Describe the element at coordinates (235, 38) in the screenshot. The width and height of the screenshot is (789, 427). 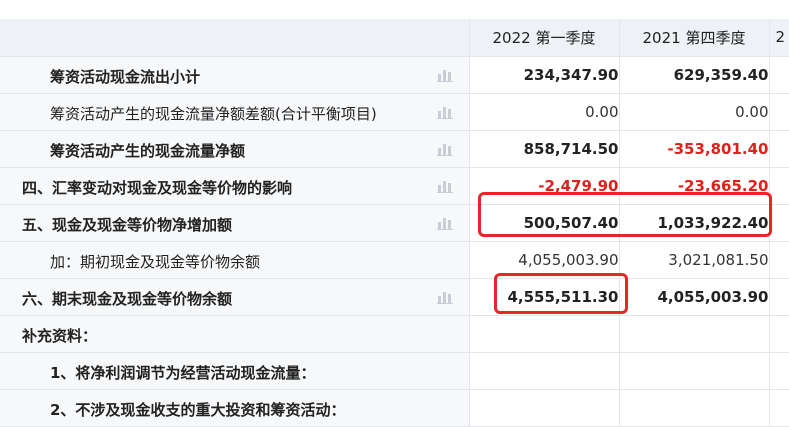
I see `header-label-cell` at that location.